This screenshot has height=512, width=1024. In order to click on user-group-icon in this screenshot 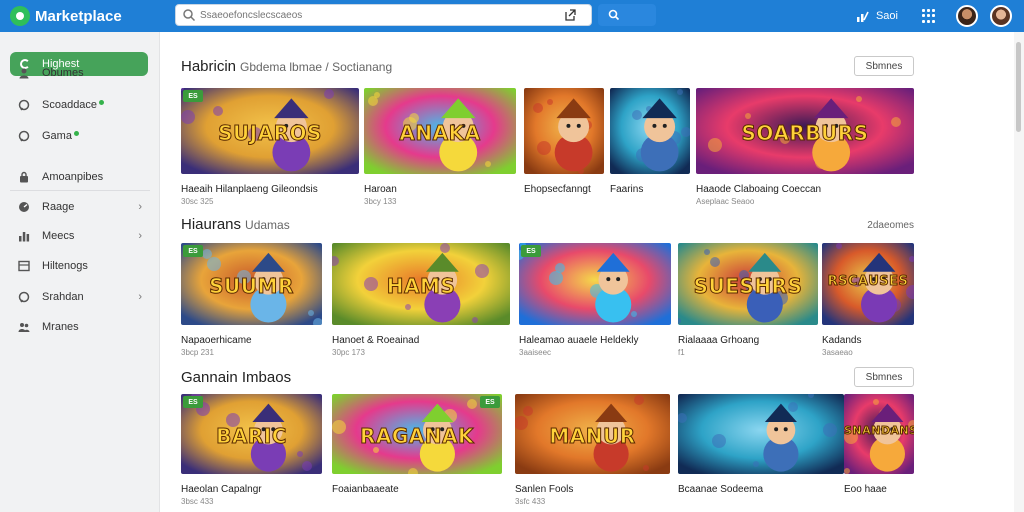, I will do `click(24, 327)`.